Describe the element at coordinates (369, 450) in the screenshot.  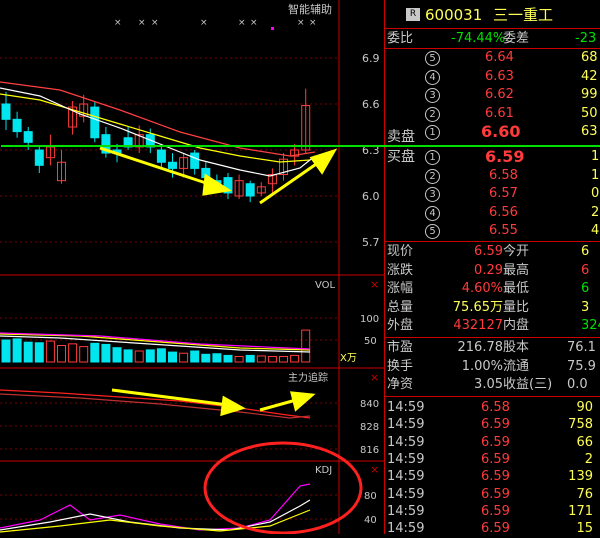
I see `track-tick: 816` at that location.